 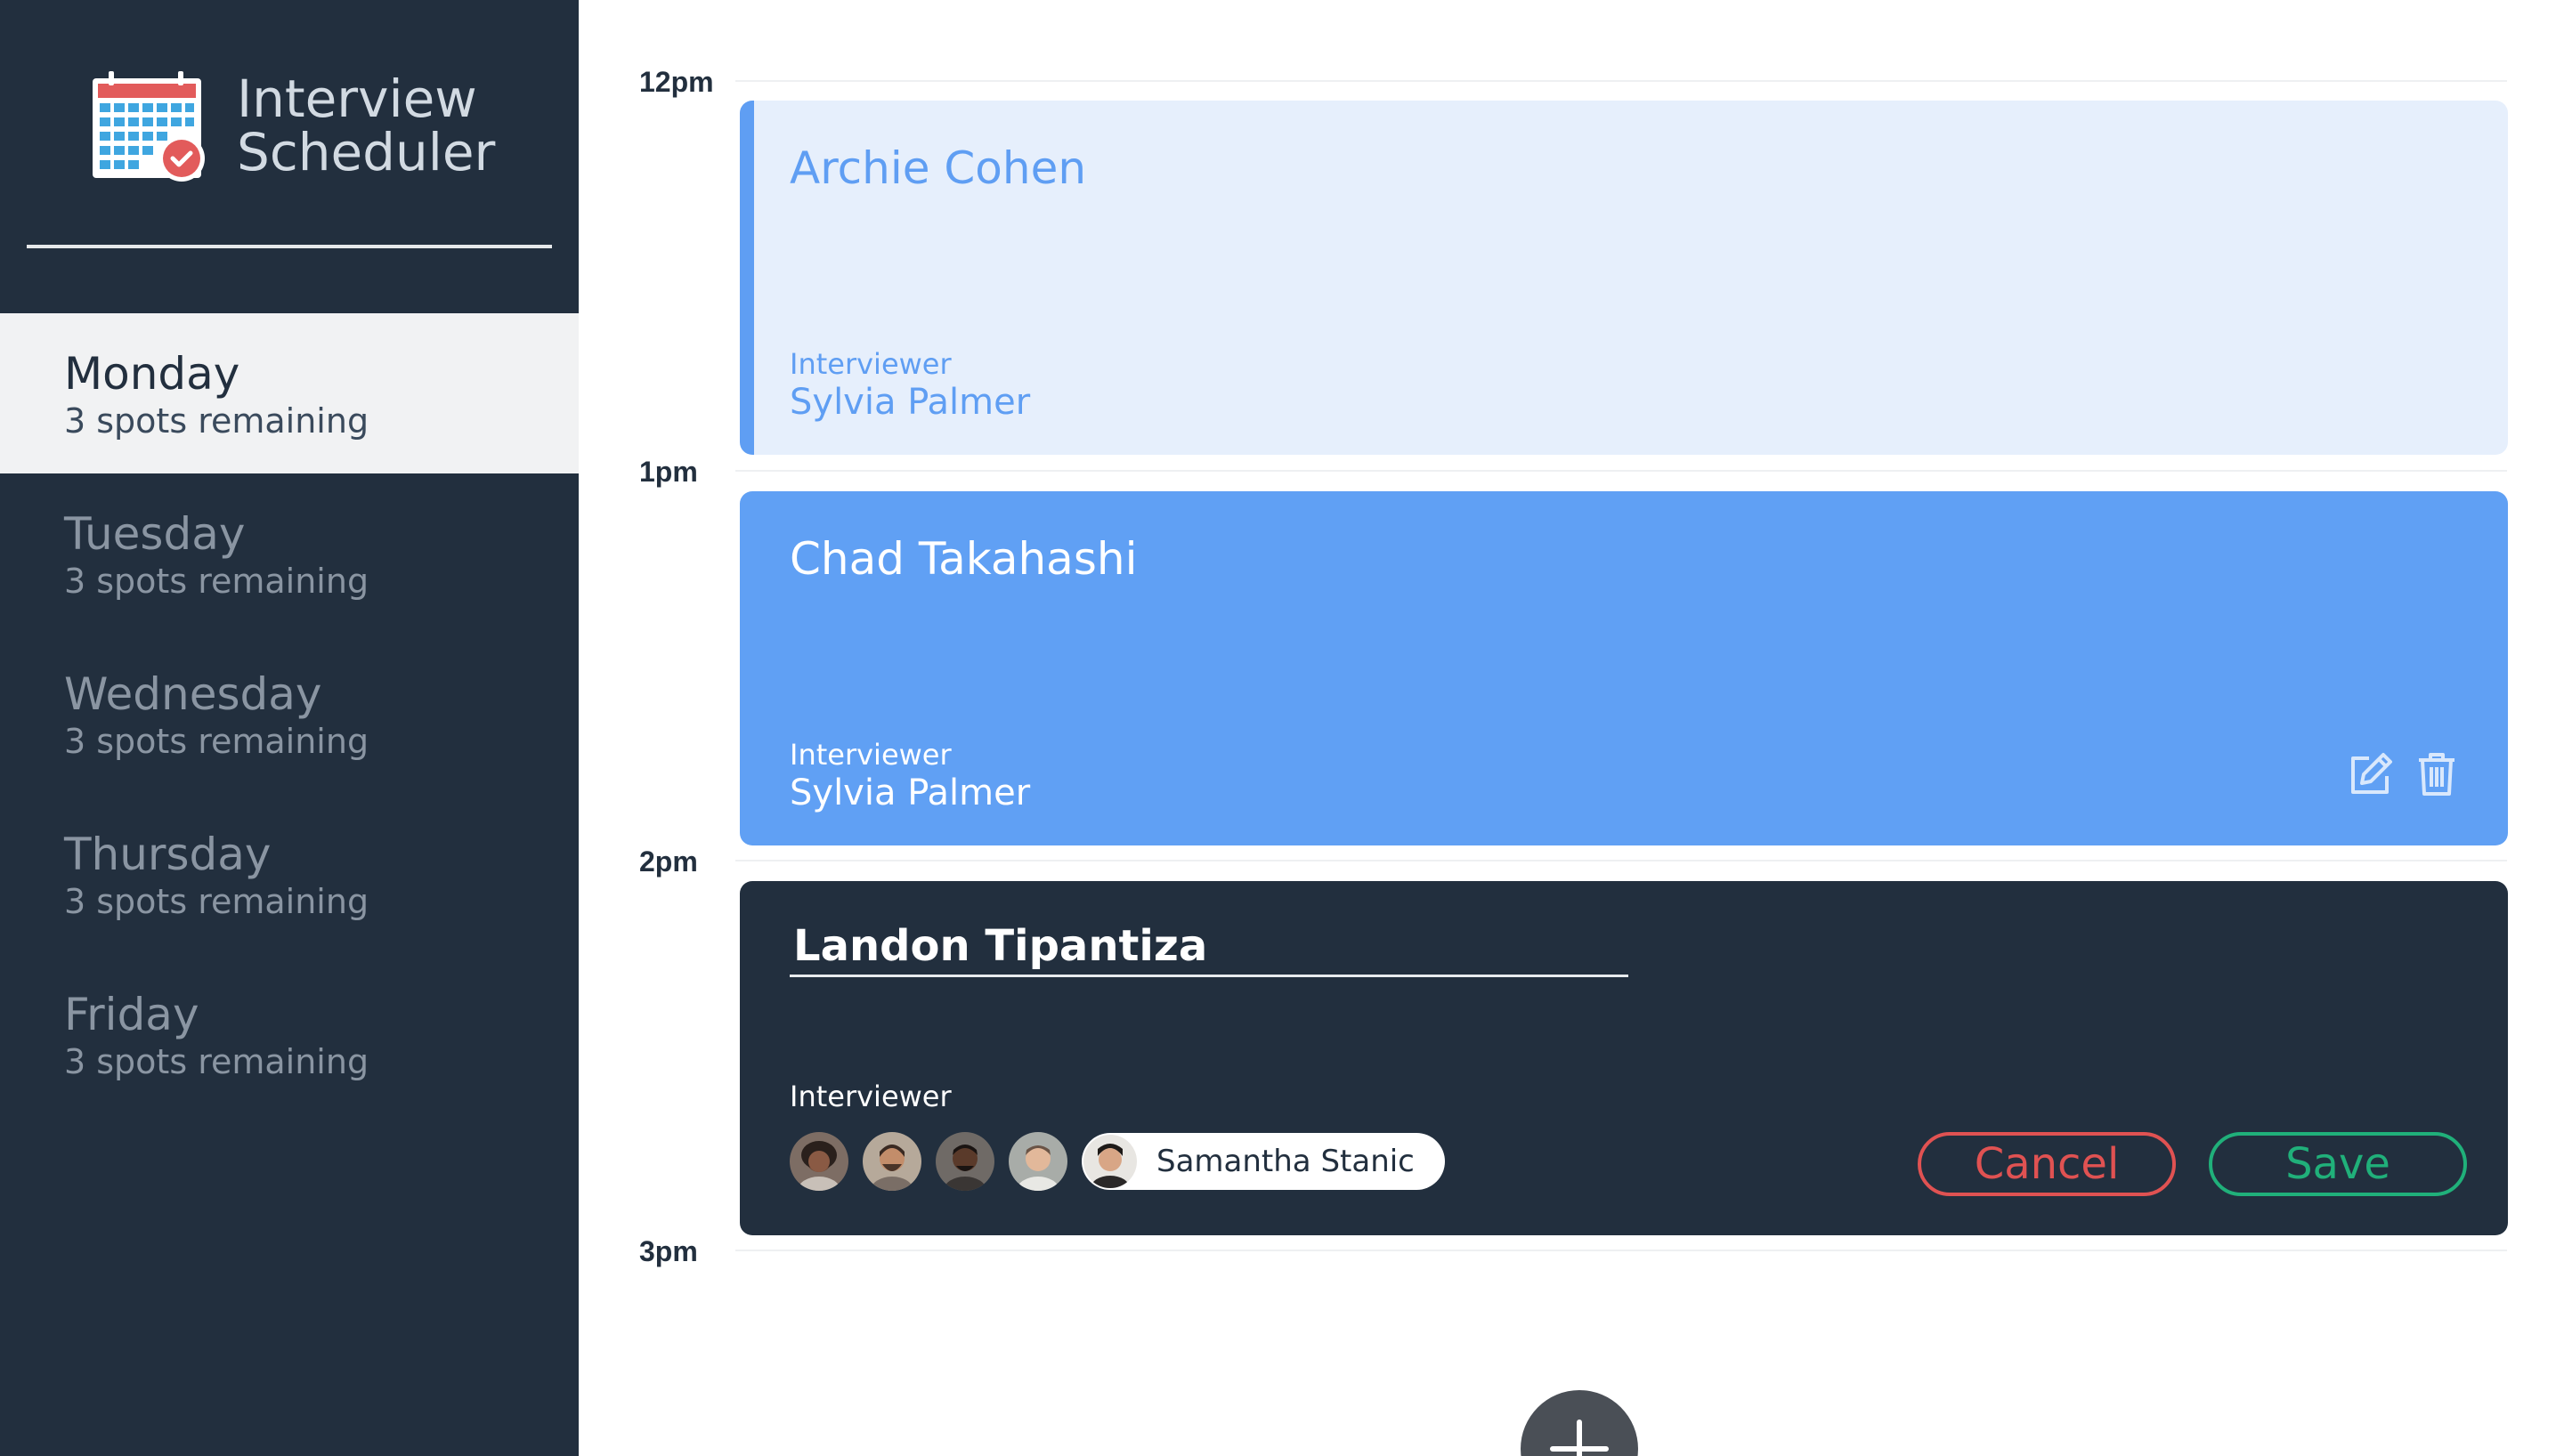 I want to click on calendar-check-icon, so click(x=149, y=126).